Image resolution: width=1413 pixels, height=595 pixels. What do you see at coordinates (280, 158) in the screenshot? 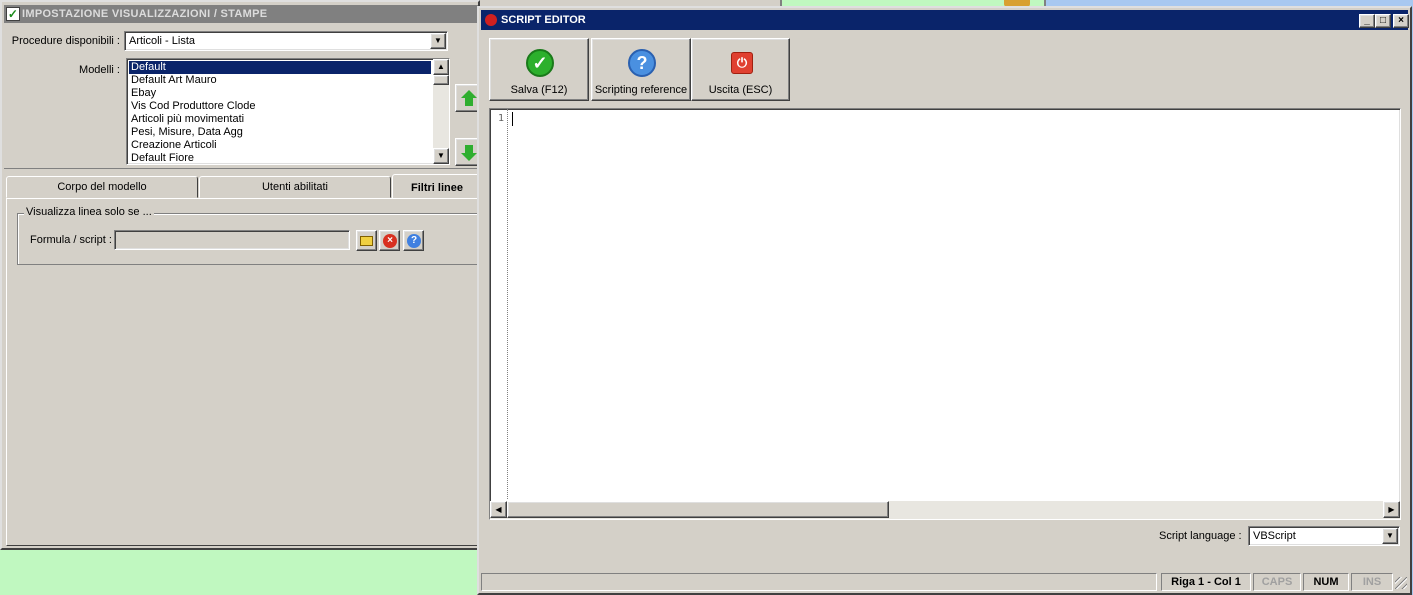
I see `list-item: Default Fiore` at bounding box center [280, 158].